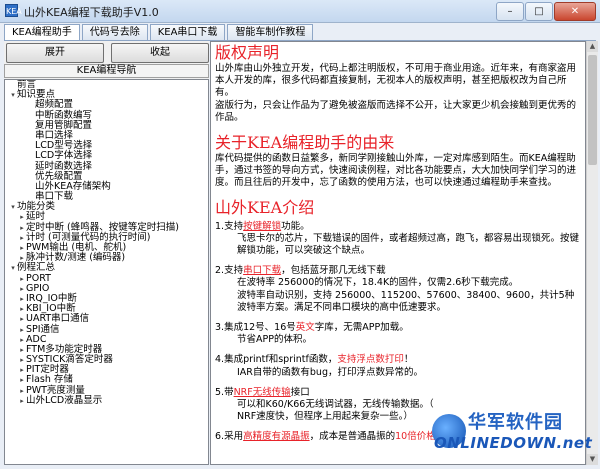 Image resolution: width=600 pixels, height=469 pixels. What do you see at coordinates (274, 340) in the screenshot?
I see `feature-3-desc: 节省APP的体积。` at bounding box center [274, 340].